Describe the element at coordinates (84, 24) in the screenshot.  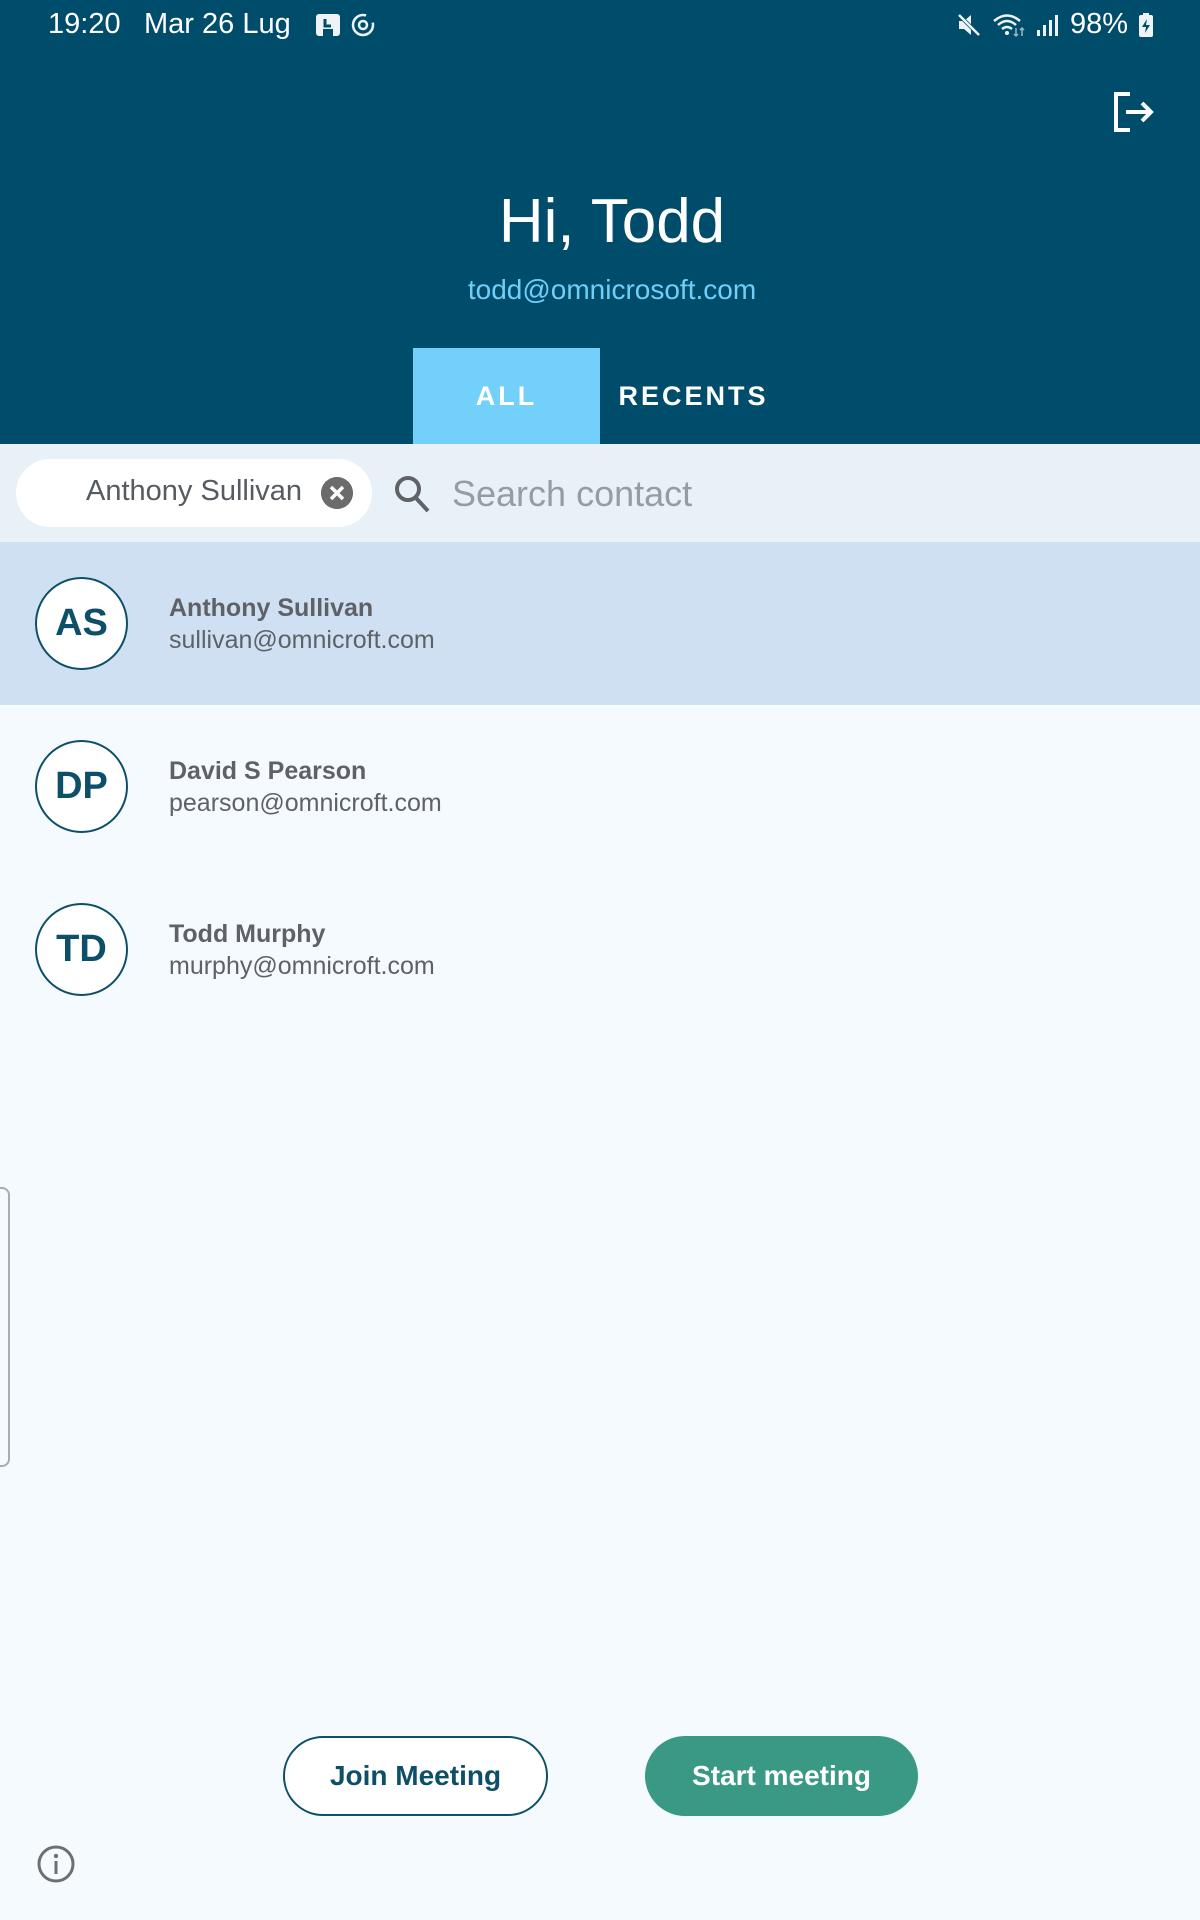
I see `status-time: 19:20` at that location.